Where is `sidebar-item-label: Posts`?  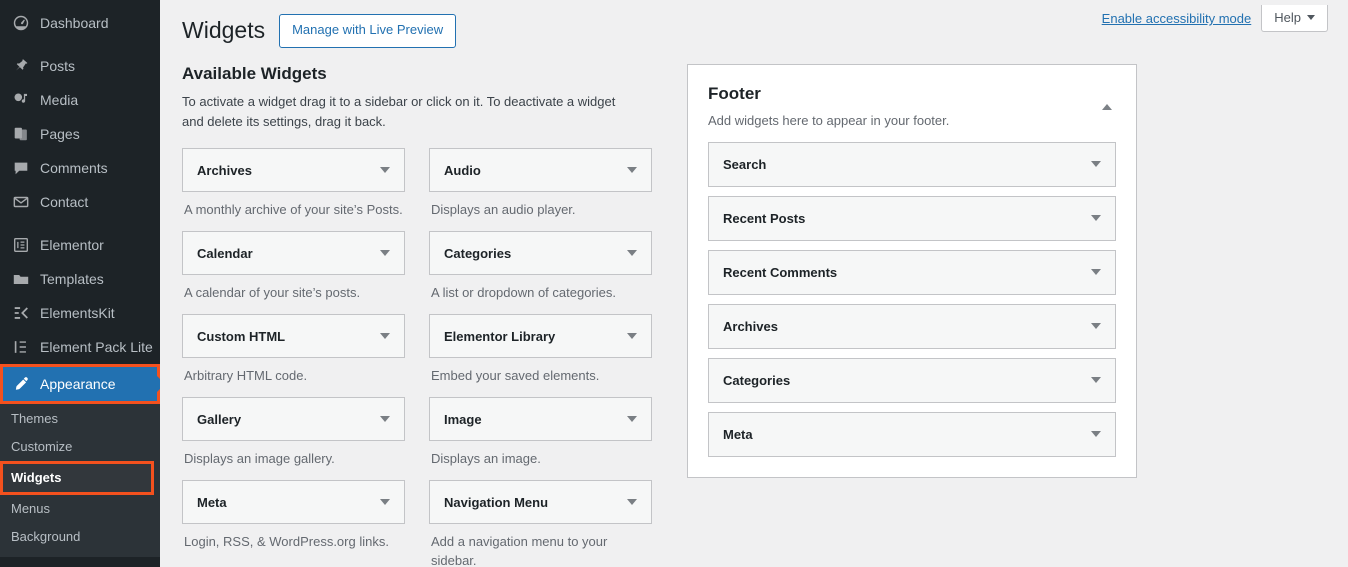
sidebar-item-label: Posts is located at coordinates (58, 66).